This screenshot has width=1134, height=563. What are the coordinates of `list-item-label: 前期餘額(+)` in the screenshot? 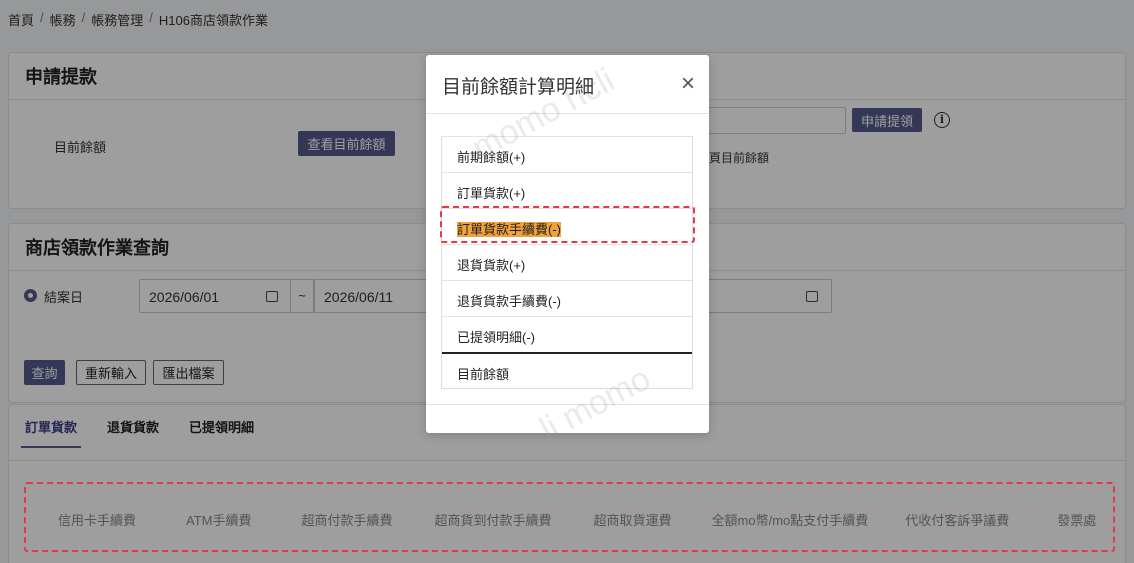 It's located at (491, 157).